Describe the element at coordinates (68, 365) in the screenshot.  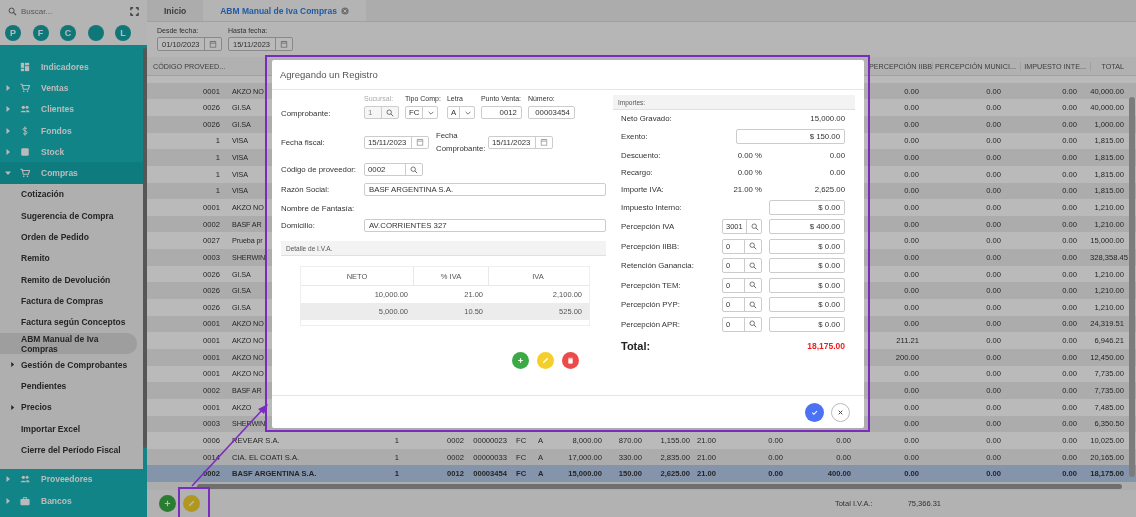
I see `menu-item: Gestión de Comprobantes` at that location.